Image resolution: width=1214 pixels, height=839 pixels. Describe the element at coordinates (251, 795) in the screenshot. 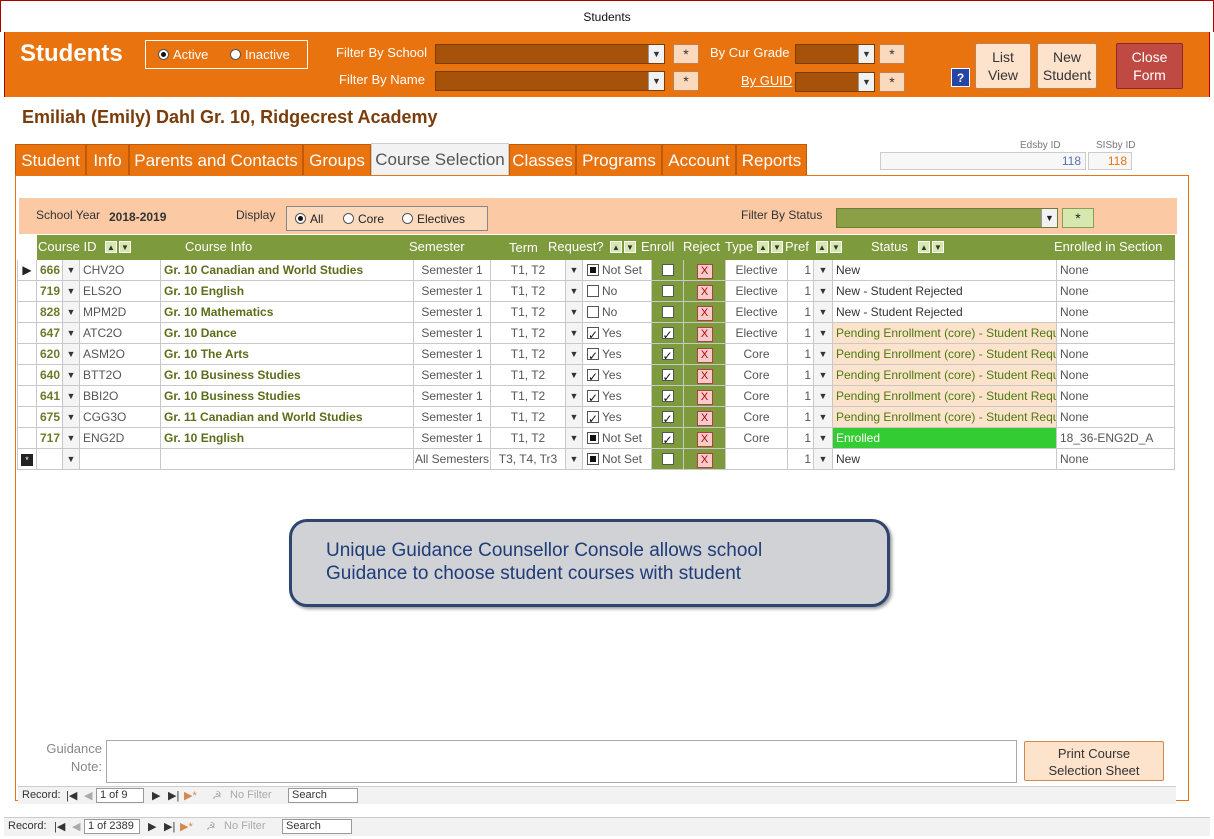

I see `no-filter-button: No Filter` at that location.